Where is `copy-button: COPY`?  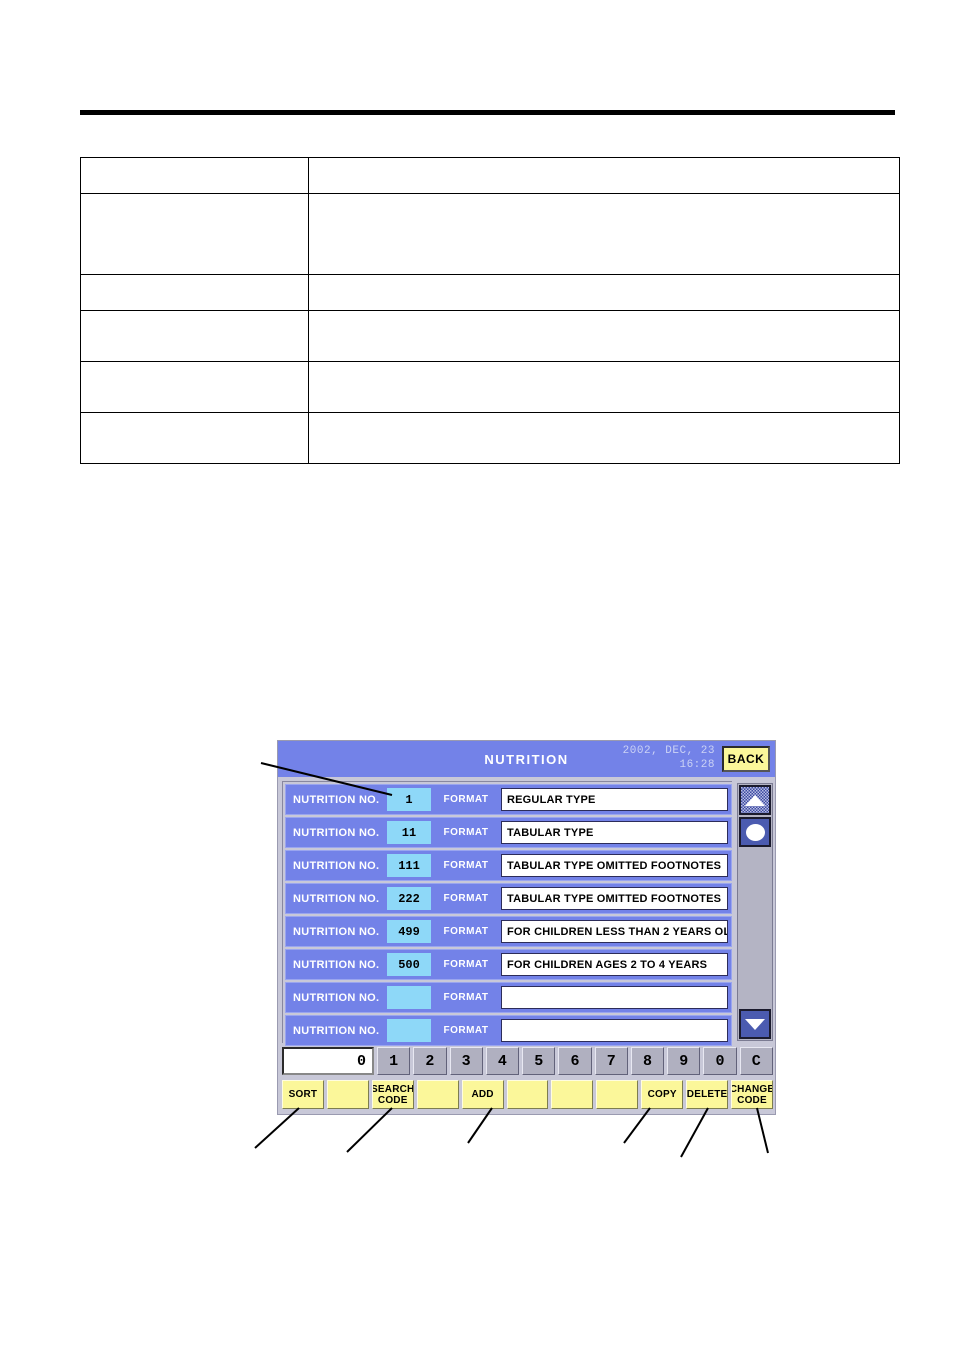 copy-button: COPY is located at coordinates (662, 1094).